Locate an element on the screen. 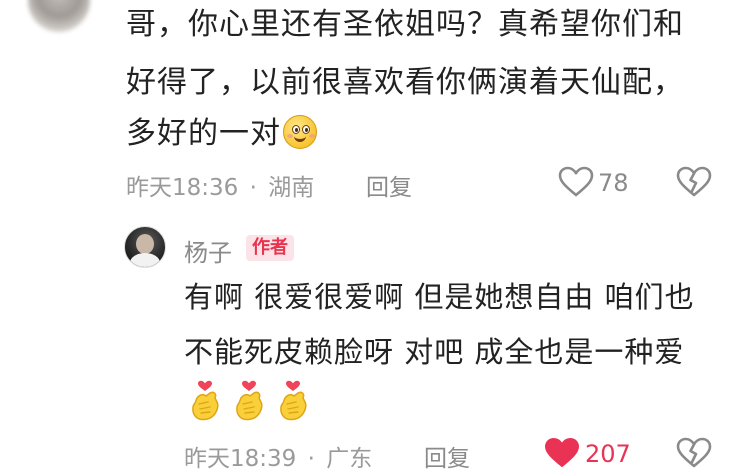 This screenshot has width=750, height=473. reply-line-1: 有啊 很爱很爱啊 但是她想自由 咱们也 is located at coordinates (439, 297).